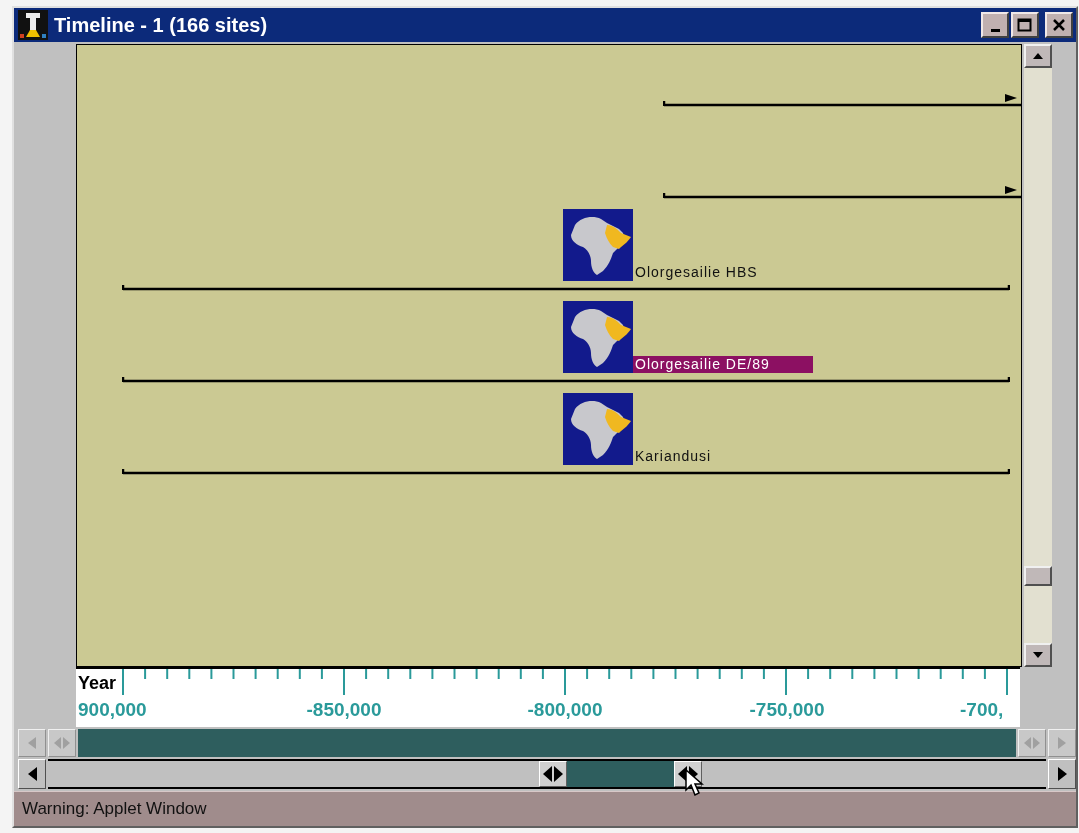 This screenshot has height=833, width=1079. I want to click on tick-label: 900,000, so click(112, 710).